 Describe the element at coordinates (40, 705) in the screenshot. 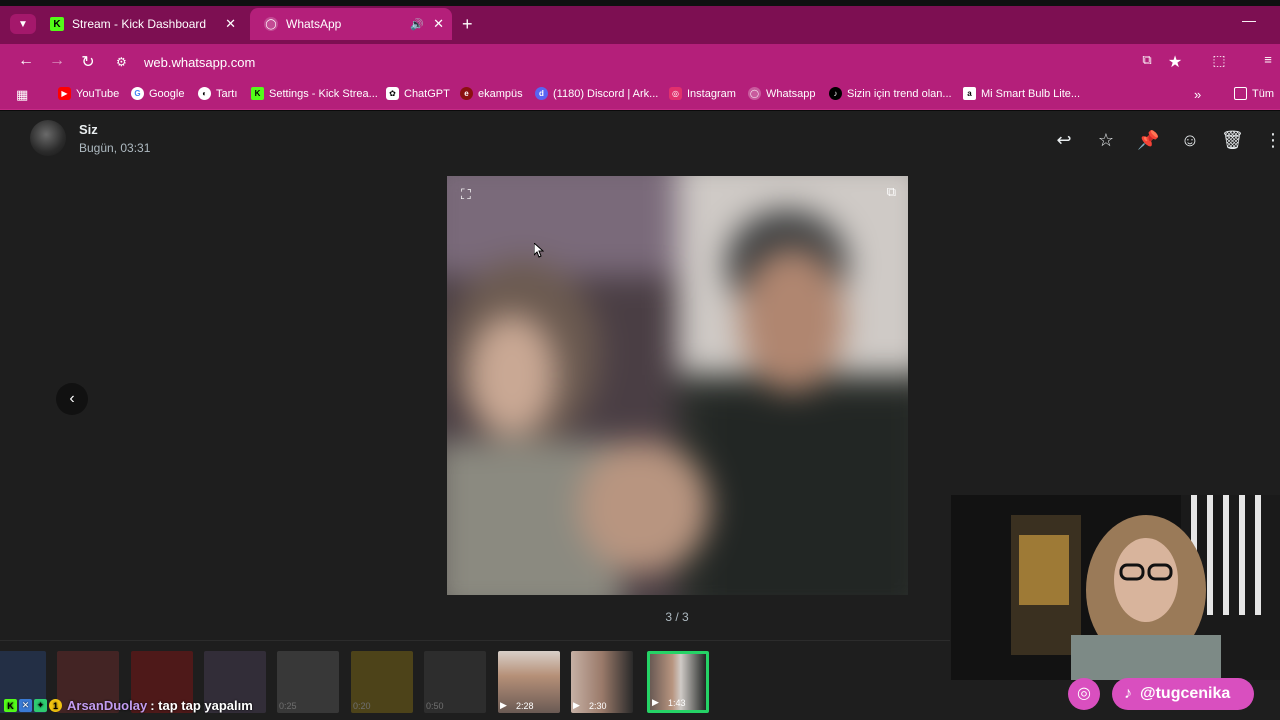

I see `sub-badge-icon: ✦` at that location.